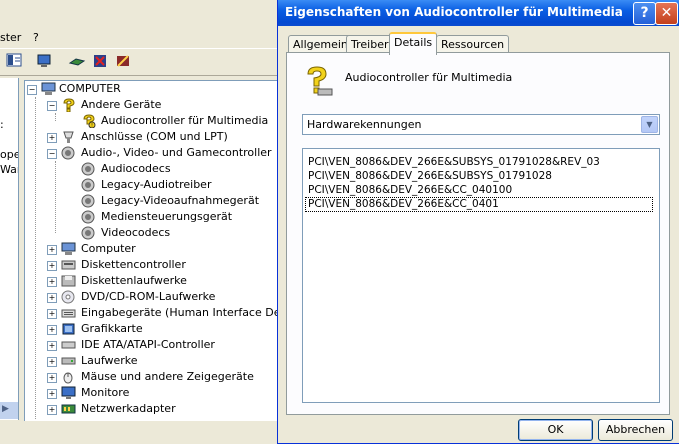 Image resolution: width=679 pixels, height=444 pixels. I want to click on horizontal-scrollbar: ▶, so click(9, 410).